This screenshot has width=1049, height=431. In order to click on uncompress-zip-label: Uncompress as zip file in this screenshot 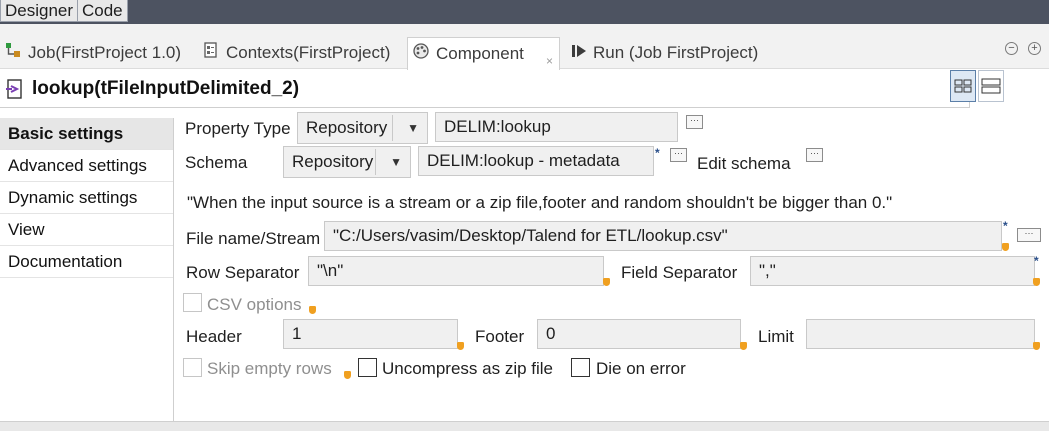, I will do `click(468, 368)`.